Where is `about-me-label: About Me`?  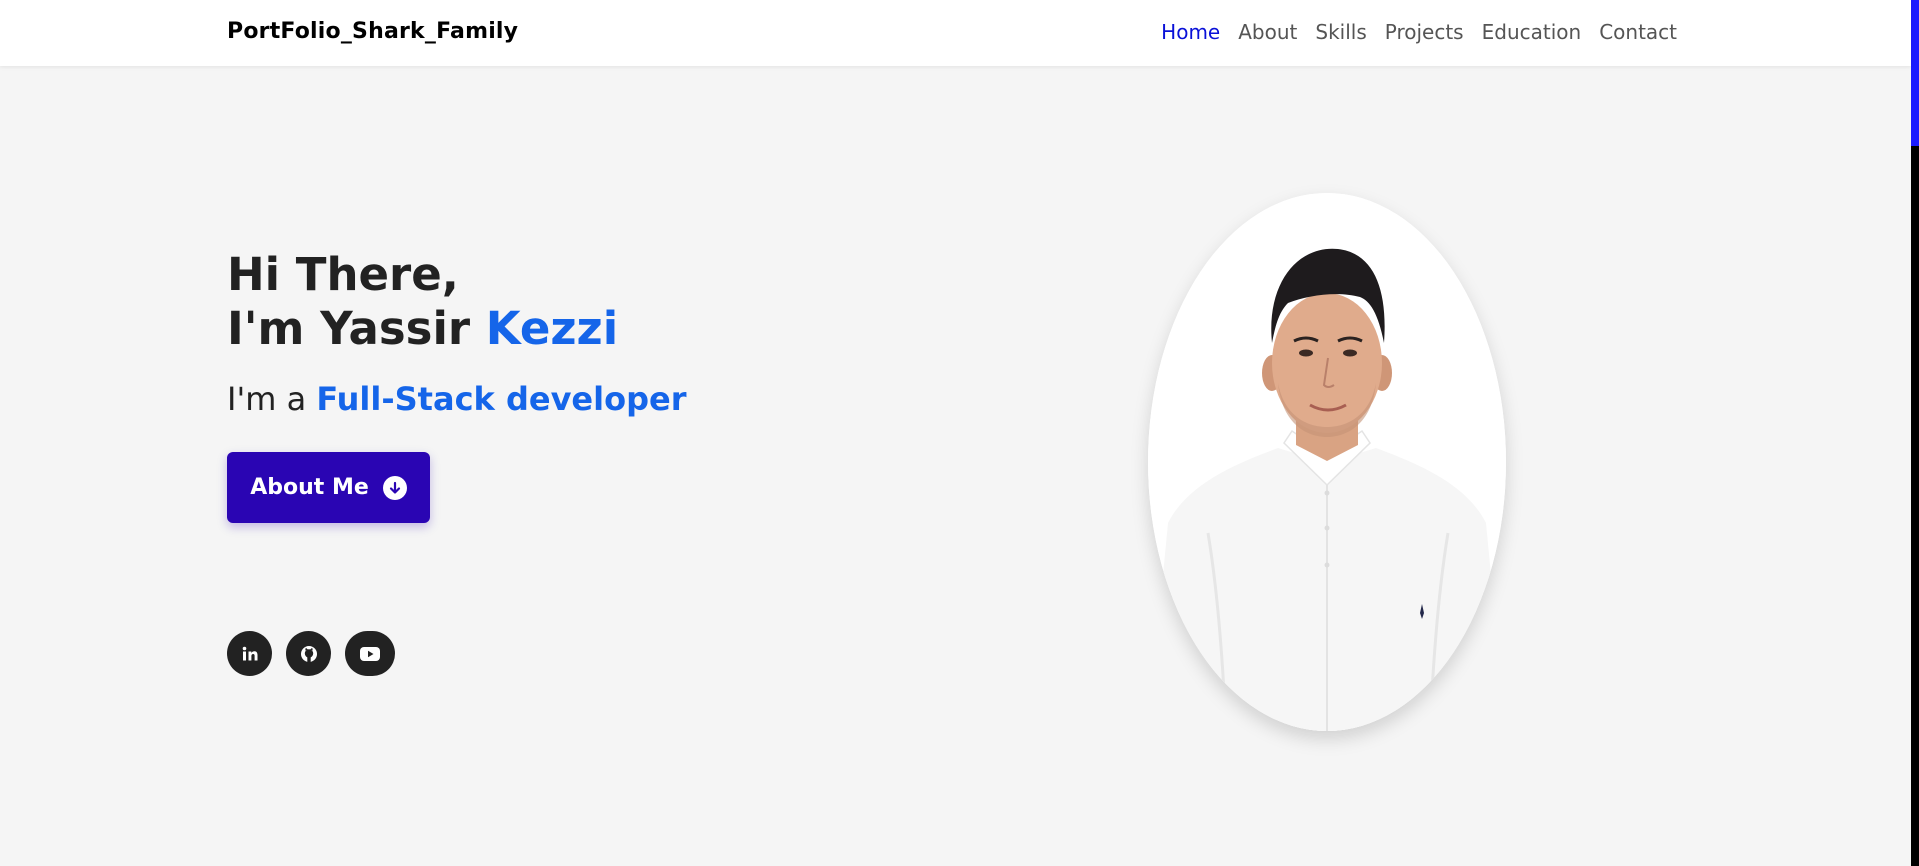
about-me-label: About Me is located at coordinates (309, 487).